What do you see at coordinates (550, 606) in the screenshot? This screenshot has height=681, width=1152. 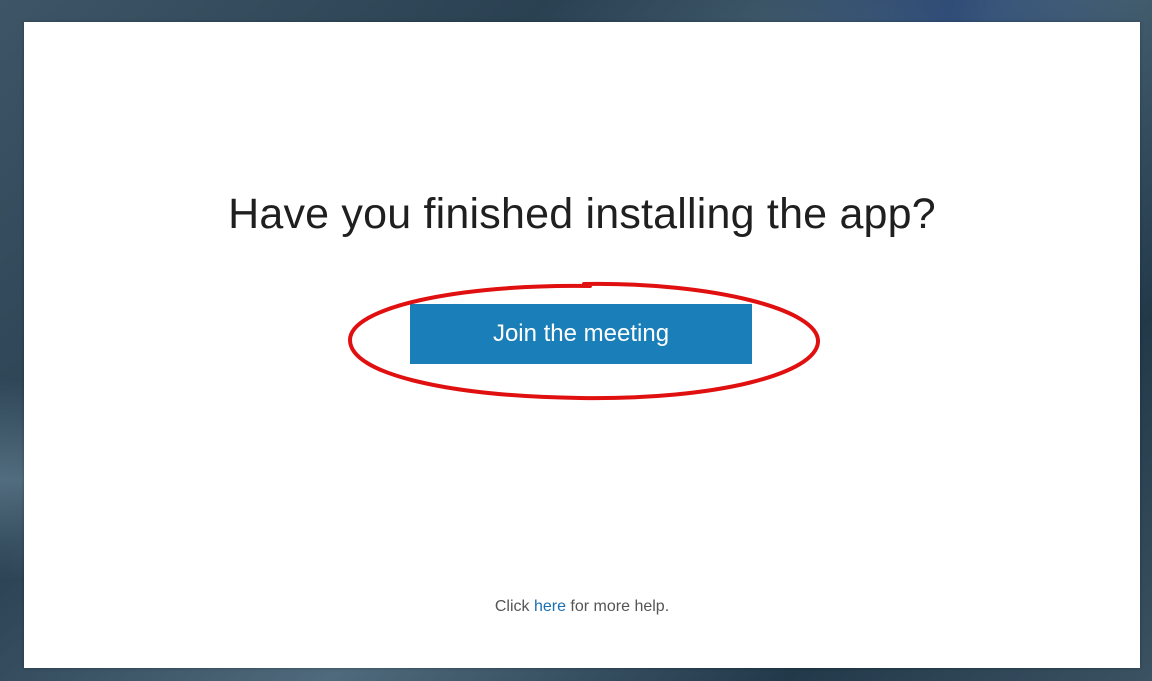 I see `help-link: here` at bounding box center [550, 606].